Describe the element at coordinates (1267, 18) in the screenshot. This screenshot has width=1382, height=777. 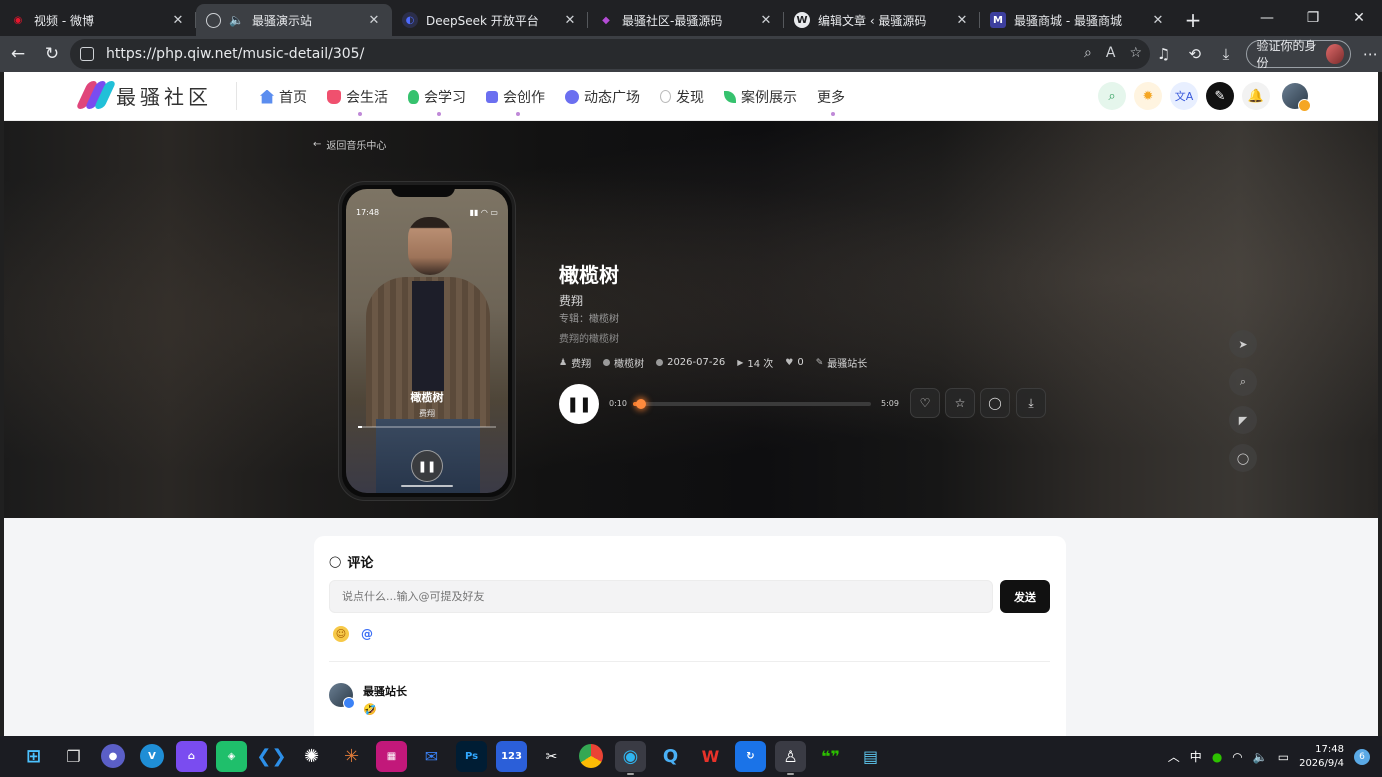
I see `minimize-icon: —` at that location.